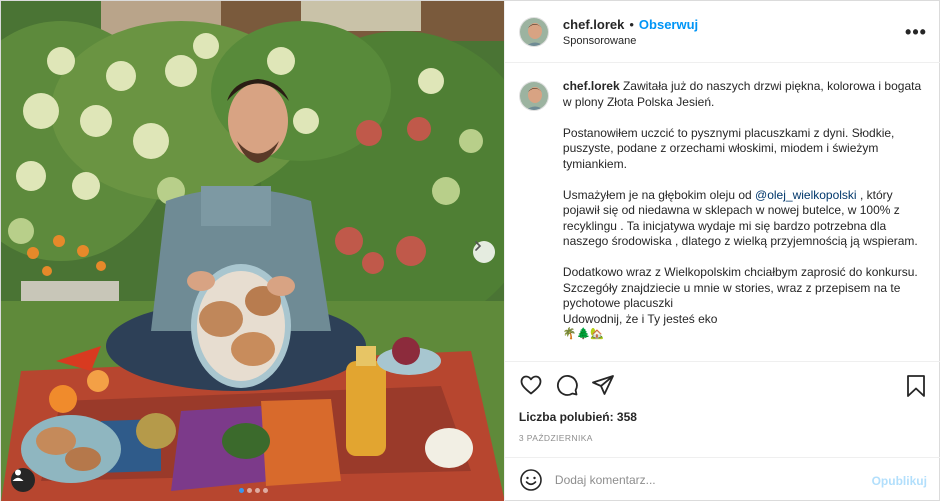 Image resolution: width=940 pixels, height=501 pixels. I want to click on share-icon, so click(603, 385).